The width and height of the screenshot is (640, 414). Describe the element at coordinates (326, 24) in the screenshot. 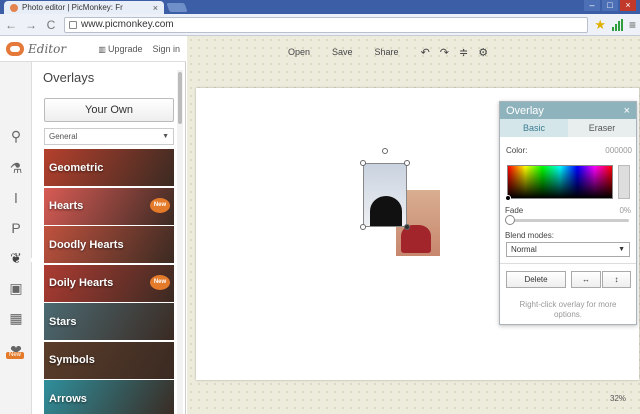

I see `address-bar: www.picmonkey.com` at that location.